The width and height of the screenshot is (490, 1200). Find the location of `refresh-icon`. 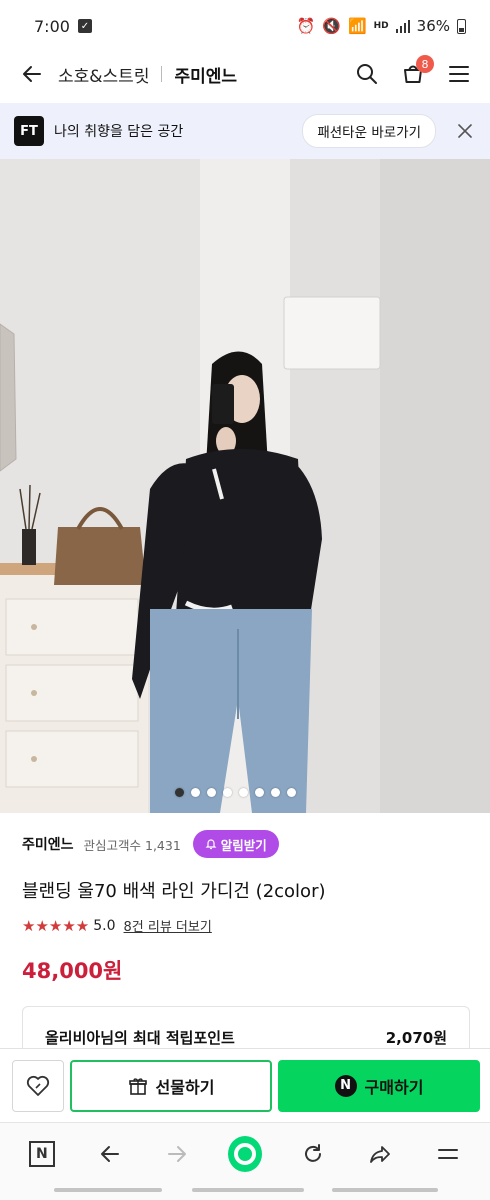

refresh-icon is located at coordinates (313, 1154).